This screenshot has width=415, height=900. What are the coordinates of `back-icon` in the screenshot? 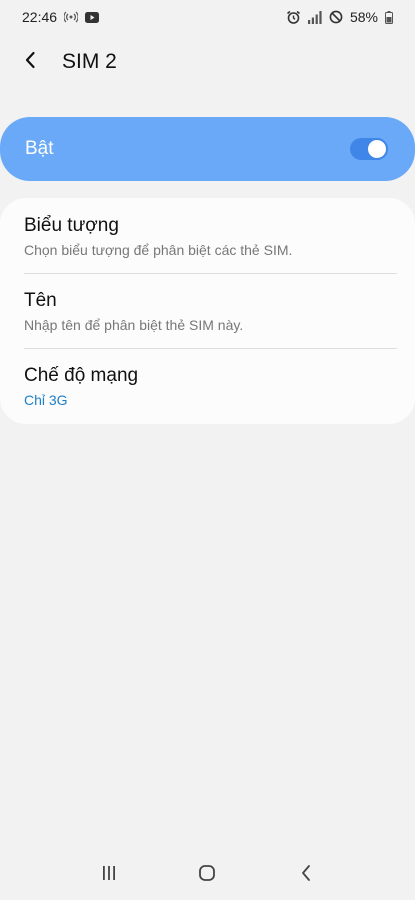 It's located at (306, 875).